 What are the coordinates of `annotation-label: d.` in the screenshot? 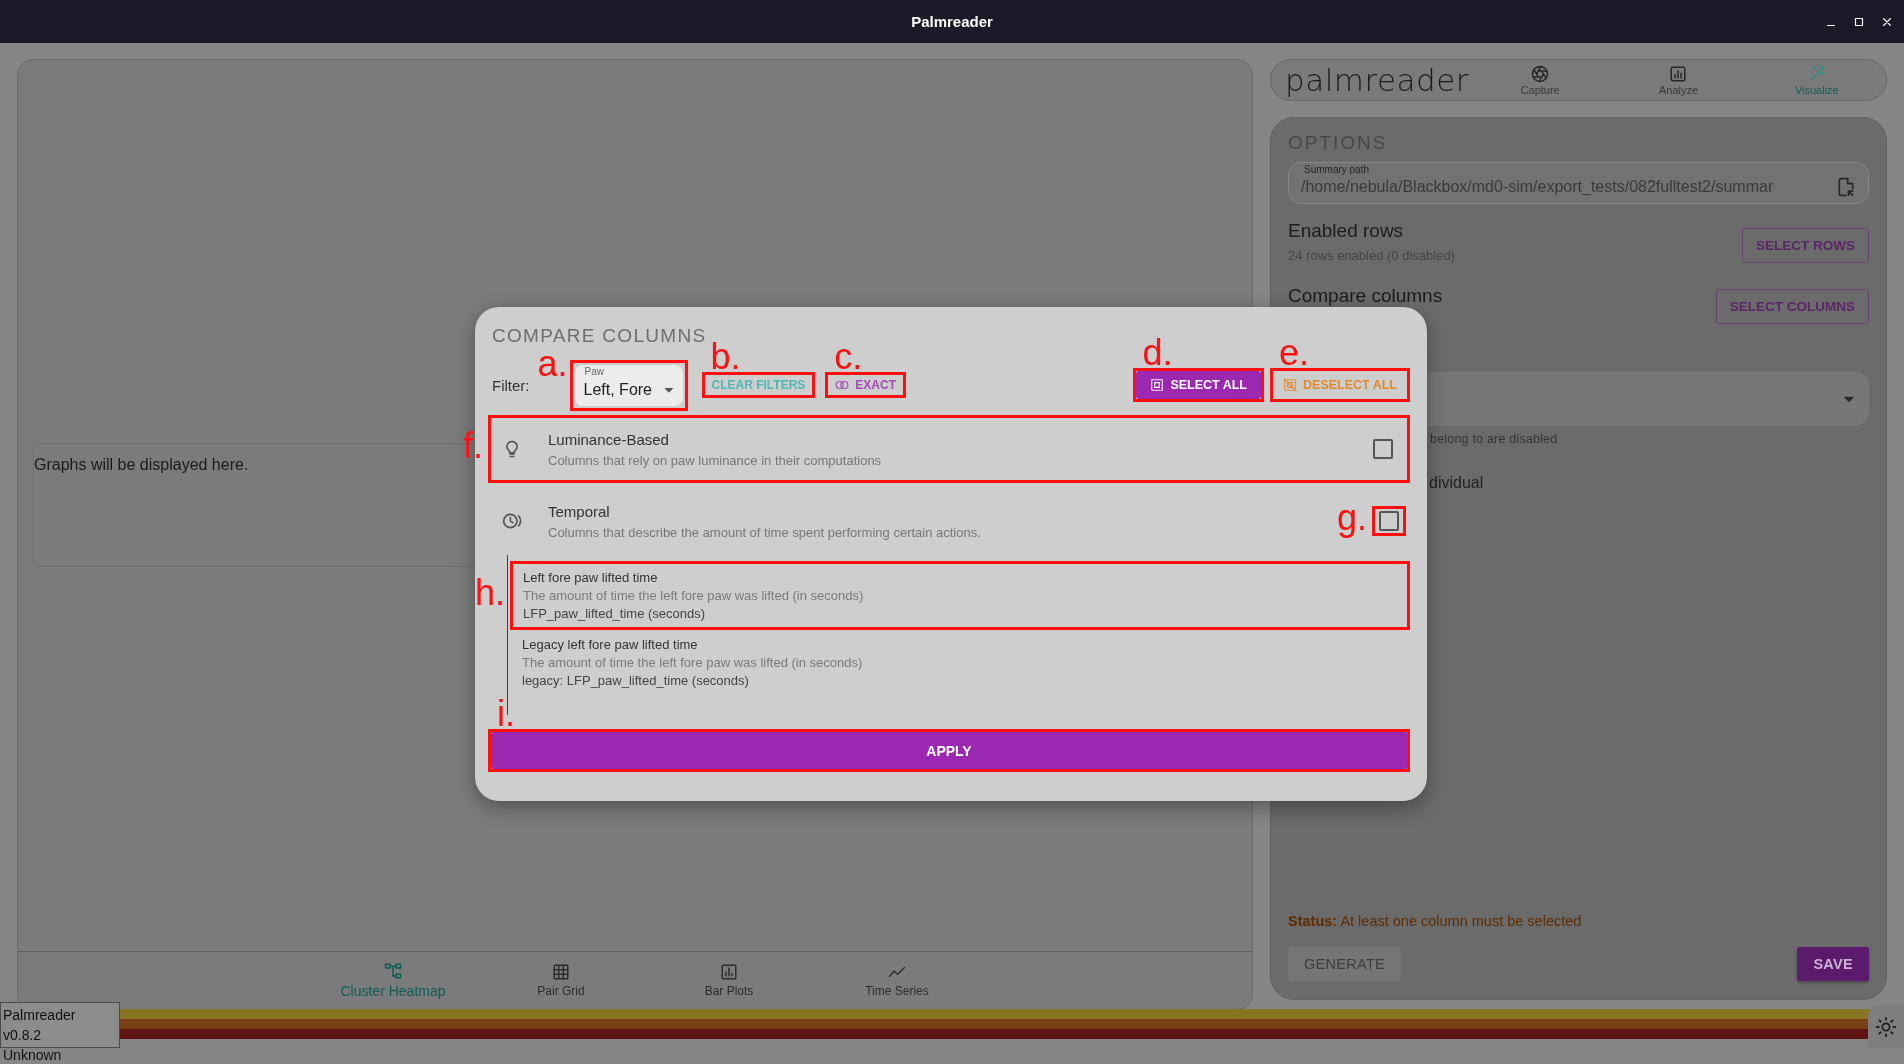 It's located at (1157, 353).